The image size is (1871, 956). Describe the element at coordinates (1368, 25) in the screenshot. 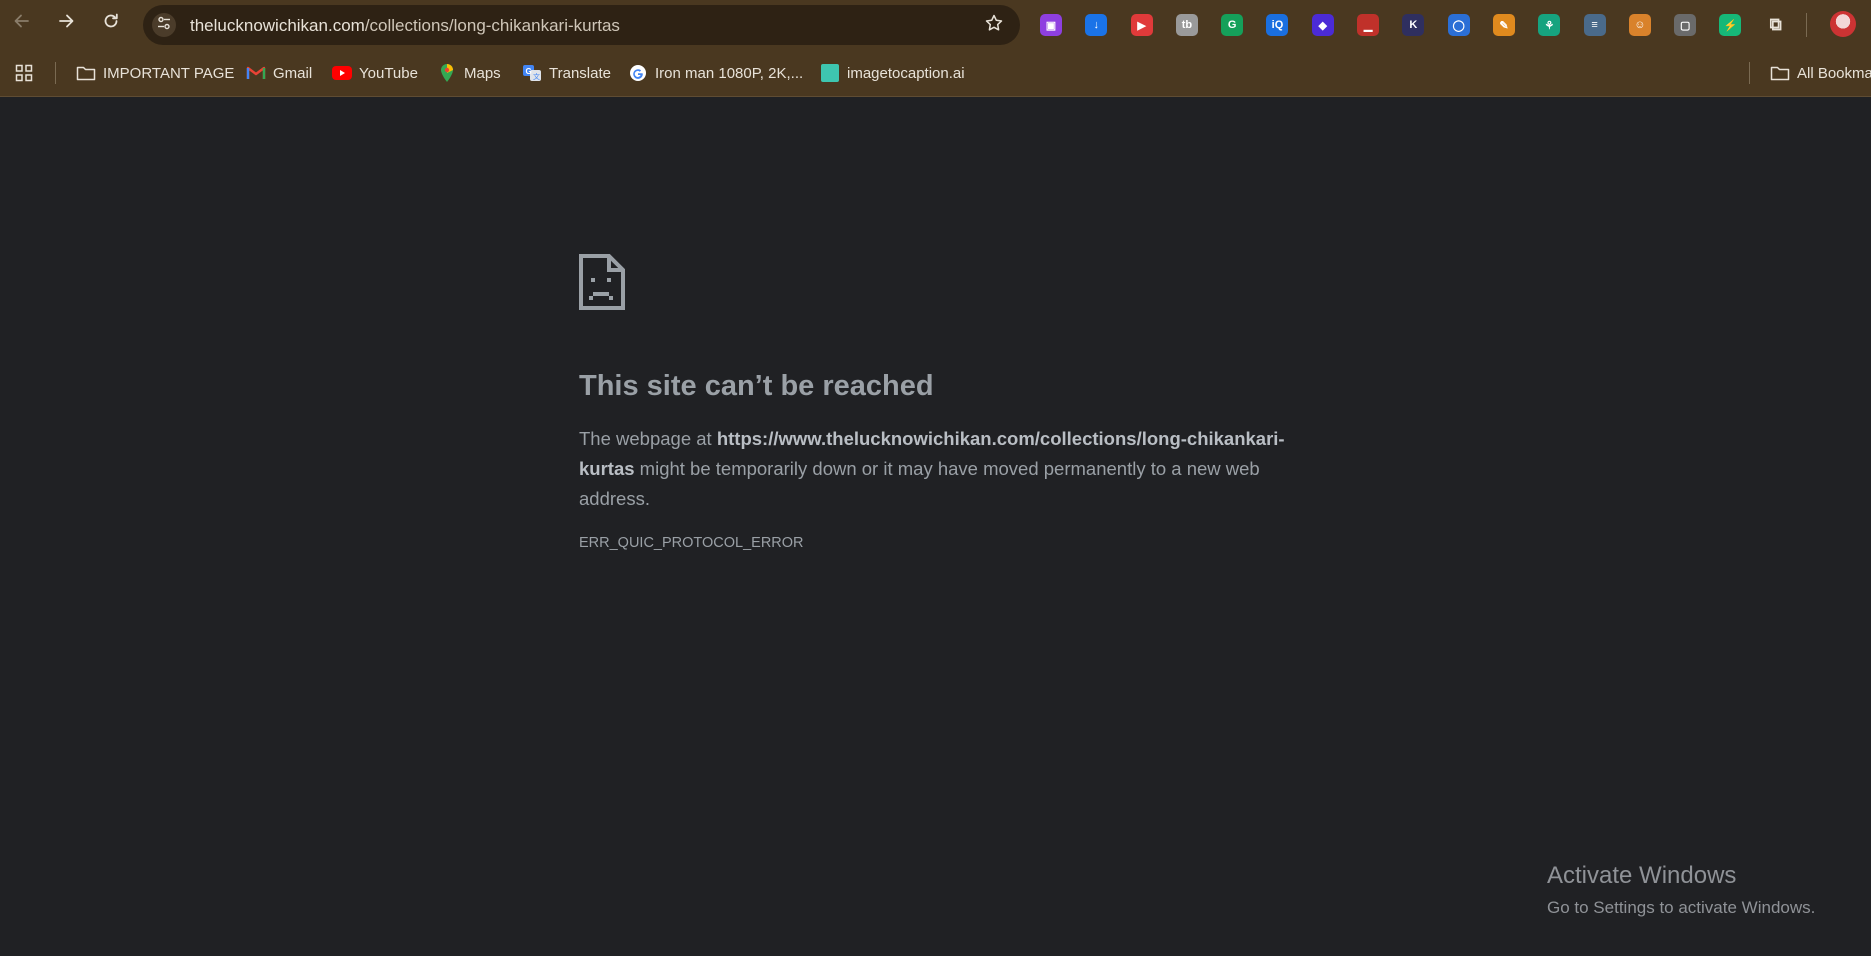

I see `chart-extension-icon: ▁` at that location.